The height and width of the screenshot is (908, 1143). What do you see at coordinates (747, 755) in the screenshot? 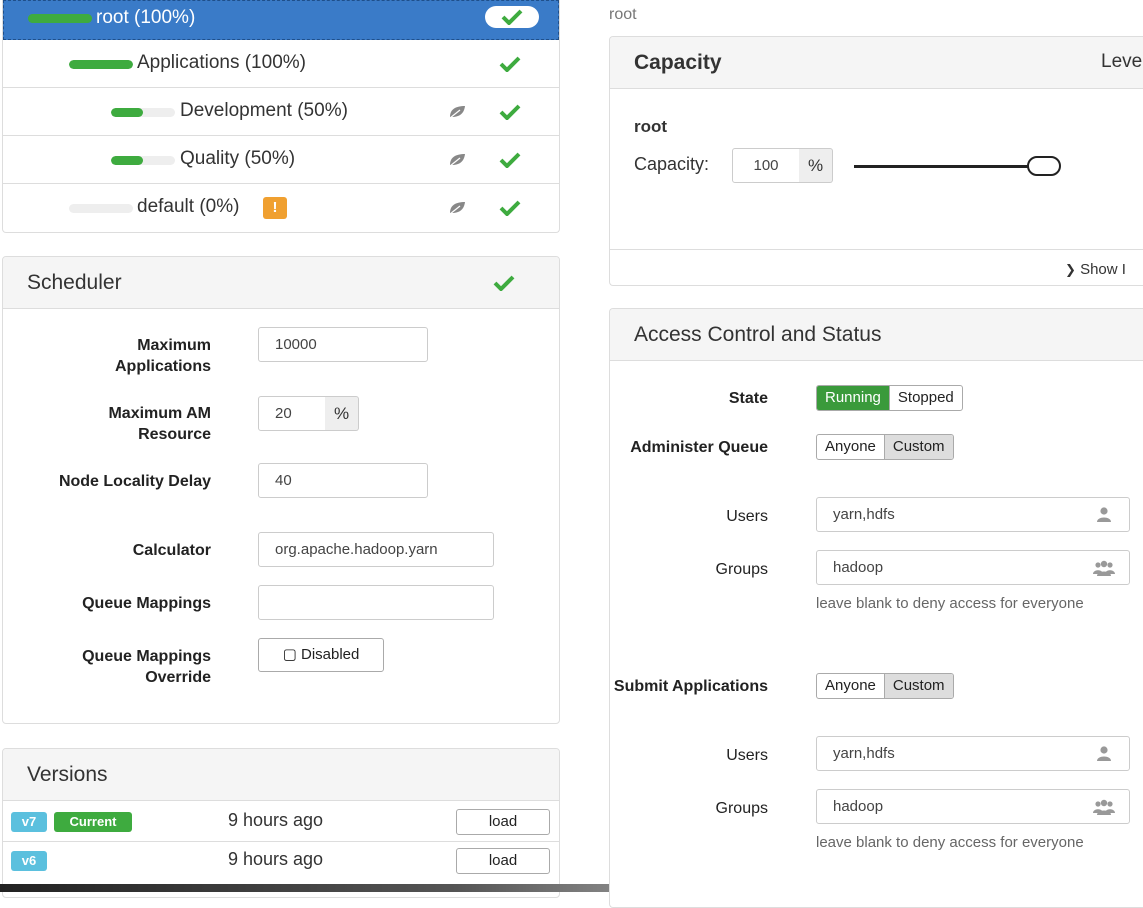
I see `submit-users-label: Users` at bounding box center [747, 755].